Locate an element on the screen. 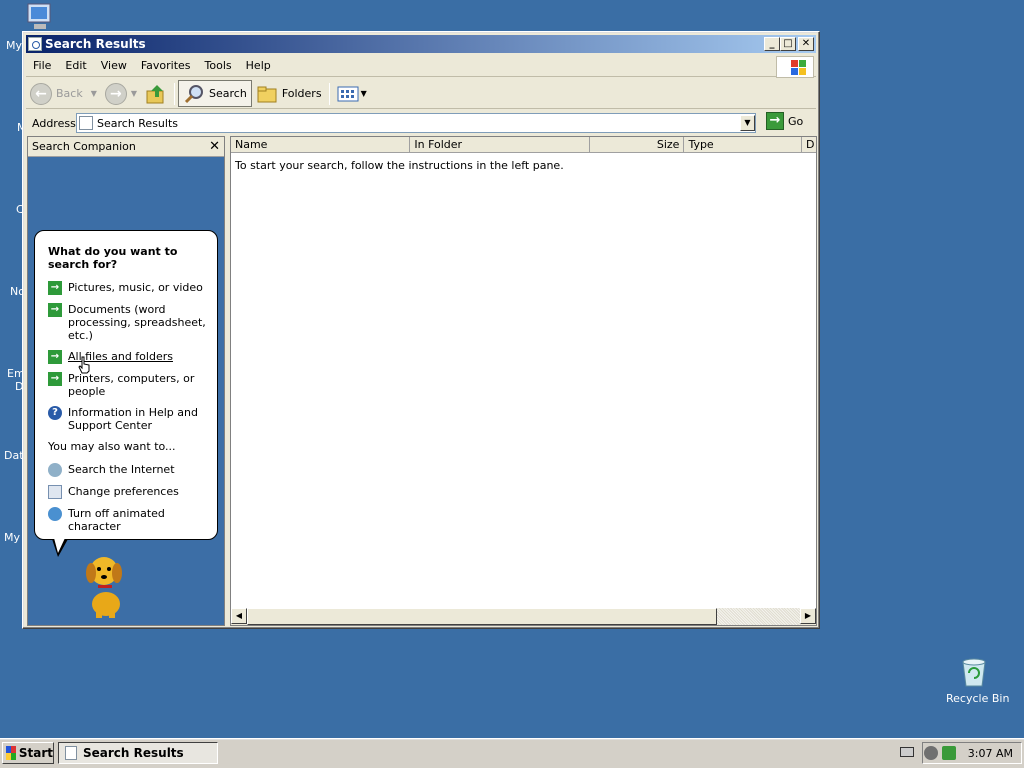 This screenshot has height=768, width=1024. address-bar: Address Search Results ▼ → Go is located at coordinates (421, 123).